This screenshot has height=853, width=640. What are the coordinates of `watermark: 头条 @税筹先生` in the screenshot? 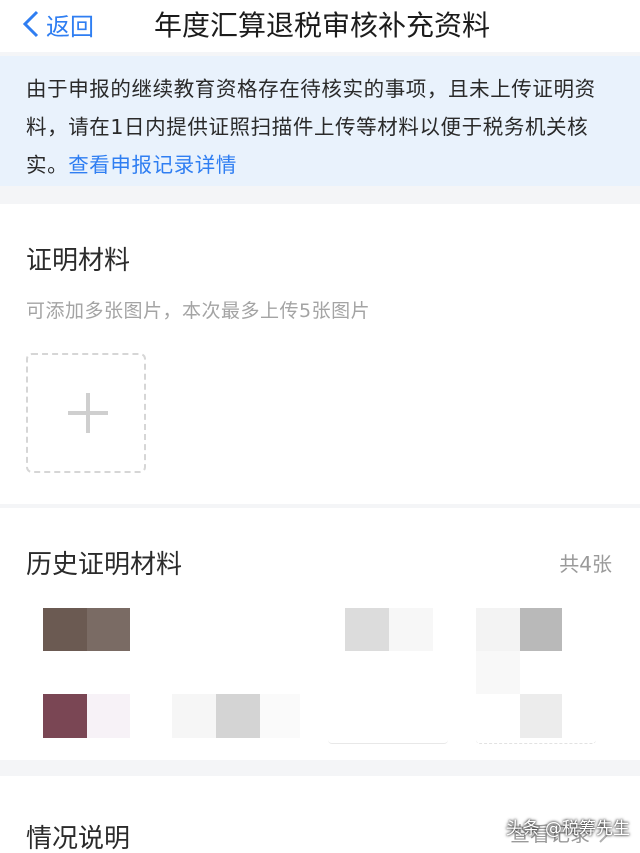 It's located at (567, 829).